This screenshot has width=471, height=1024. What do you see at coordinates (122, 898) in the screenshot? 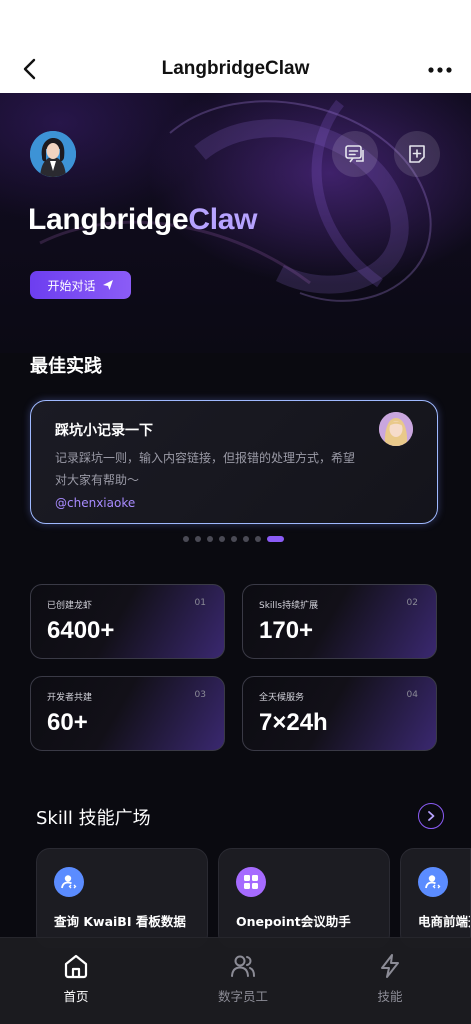
I see `skill-card: 查询 KwaiBI 看板数据` at bounding box center [122, 898].